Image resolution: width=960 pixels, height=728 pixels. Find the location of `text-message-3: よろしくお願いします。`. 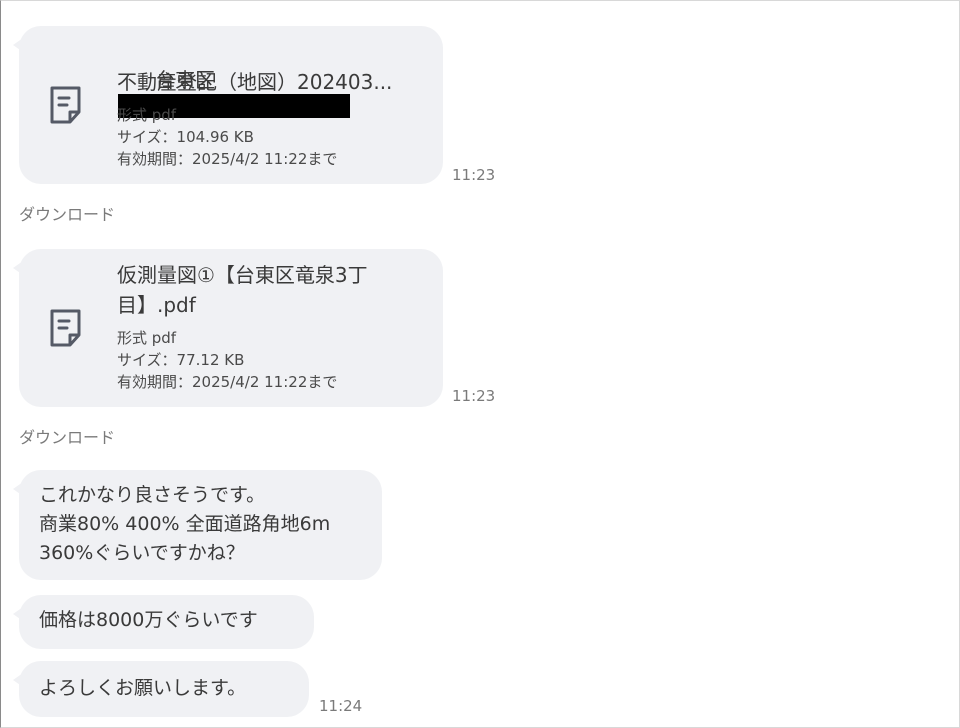

text-message-3: よろしくお願いします。 is located at coordinates (161, 689).